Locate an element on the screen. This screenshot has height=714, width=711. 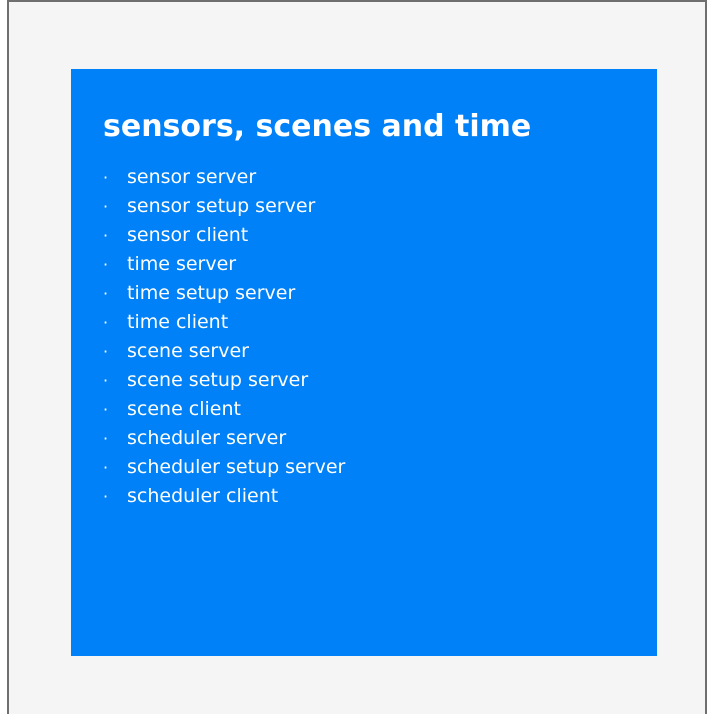
list-item: · time client is located at coordinates (380, 322).